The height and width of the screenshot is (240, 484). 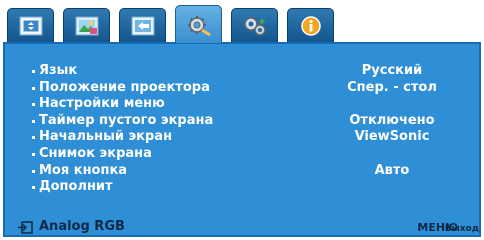 I want to click on menu-item-label: Язык, so click(x=54, y=70).